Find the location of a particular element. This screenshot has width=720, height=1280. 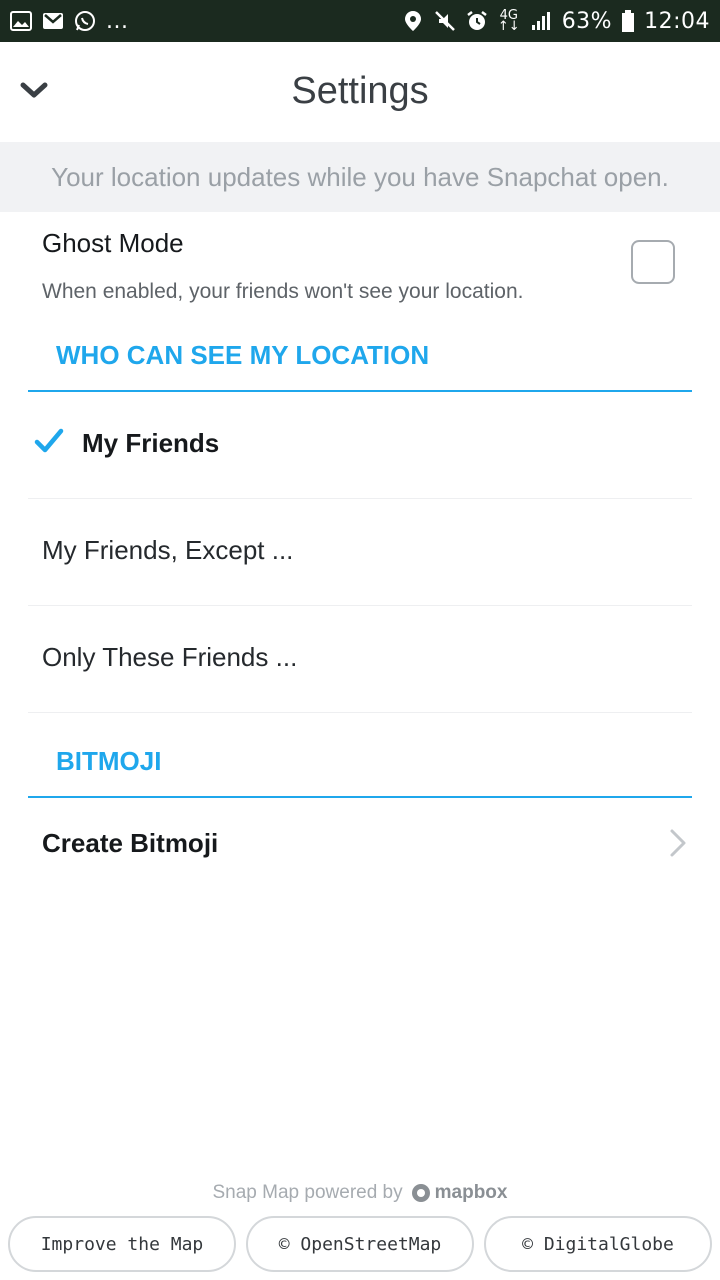

alarm-icon is located at coordinates (477, 21).